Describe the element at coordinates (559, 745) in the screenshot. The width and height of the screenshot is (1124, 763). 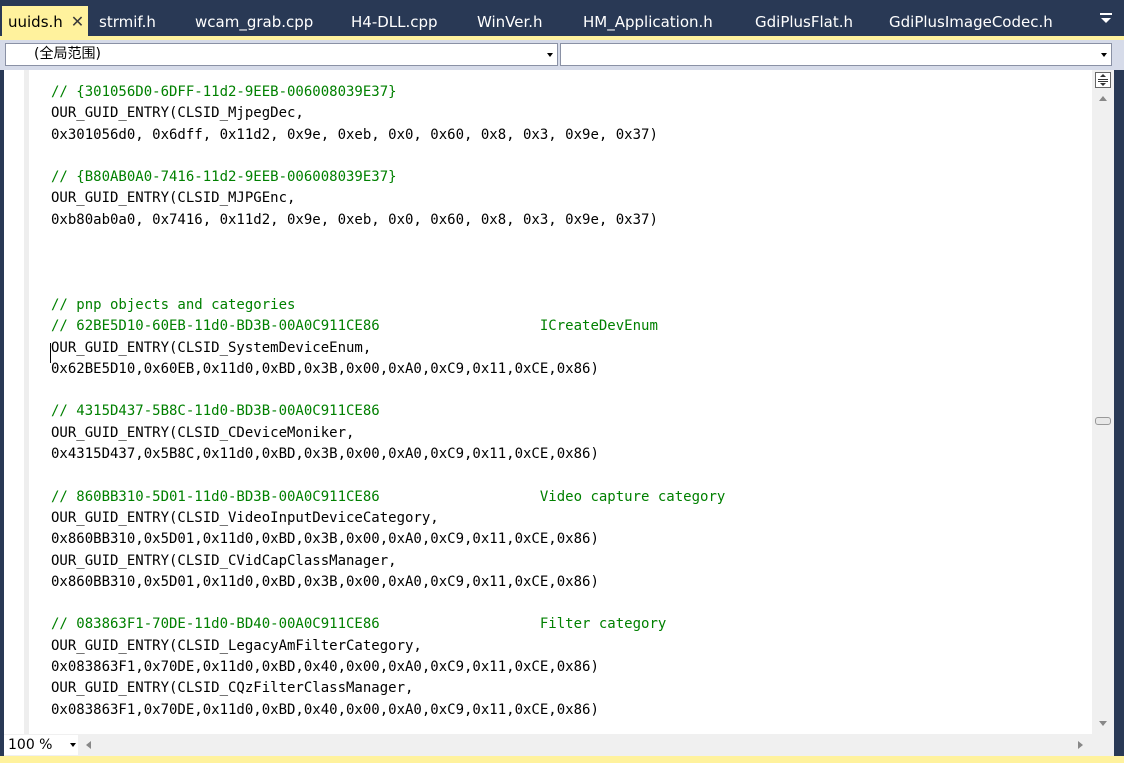
I see `editor-bottom-bar: 100 %` at that location.